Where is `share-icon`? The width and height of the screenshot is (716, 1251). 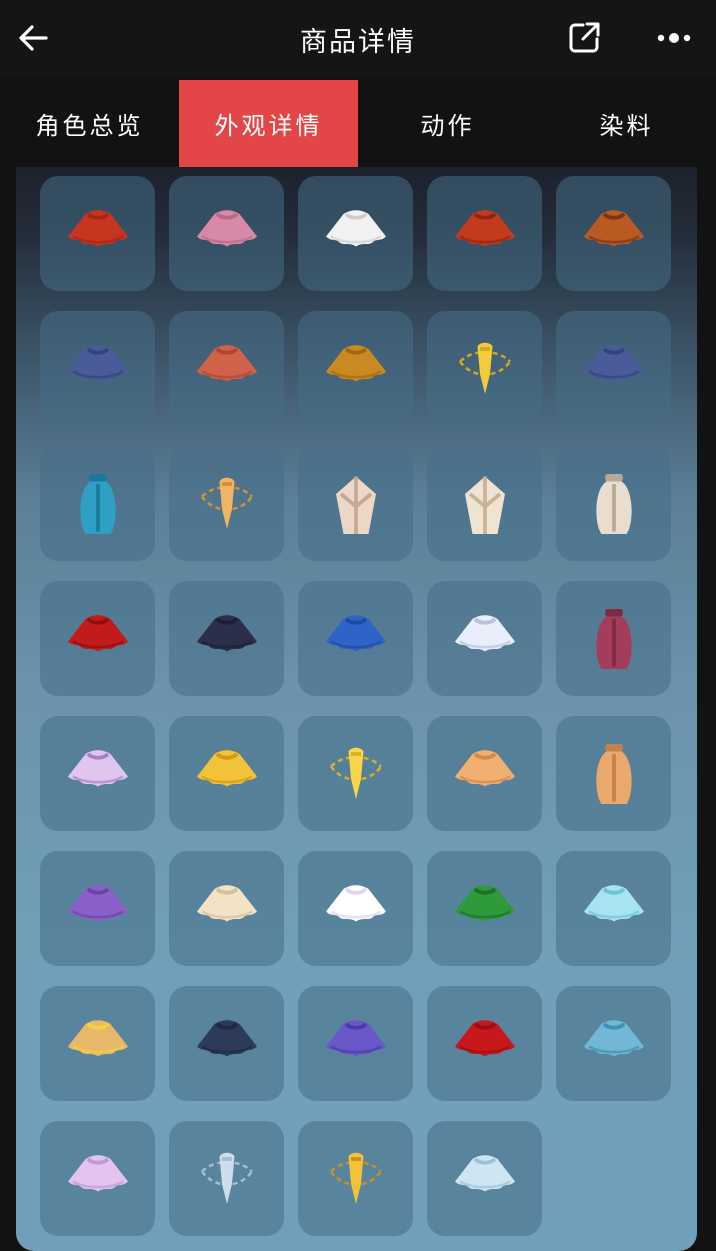
share-icon is located at coordinates (584, 37).